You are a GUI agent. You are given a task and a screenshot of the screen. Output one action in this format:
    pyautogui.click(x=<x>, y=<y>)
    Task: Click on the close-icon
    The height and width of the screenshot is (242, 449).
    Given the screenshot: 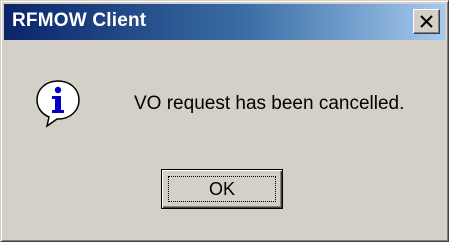 What is the action you would take?
    pyautogui.click(x=426, y=21)
    